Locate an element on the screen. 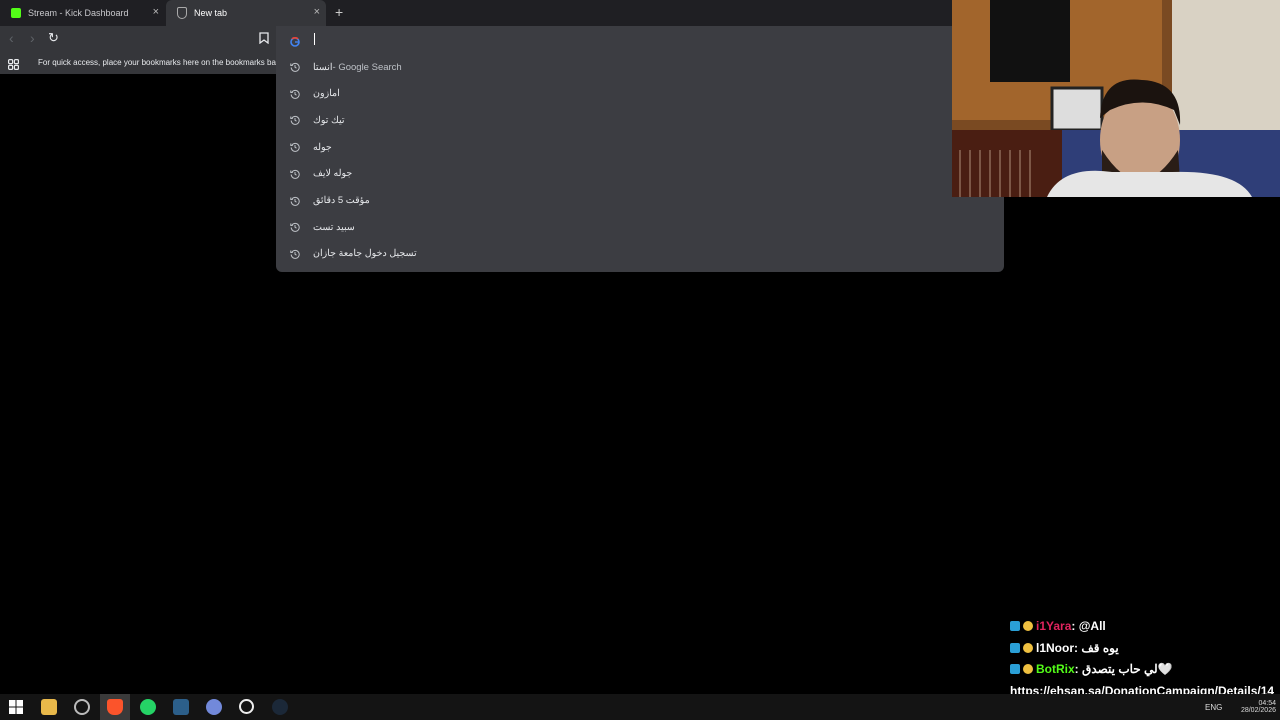 This screenshot has height=720, width=1280. omnibox-suggestion: جوله is located at coordinates (640, 147).